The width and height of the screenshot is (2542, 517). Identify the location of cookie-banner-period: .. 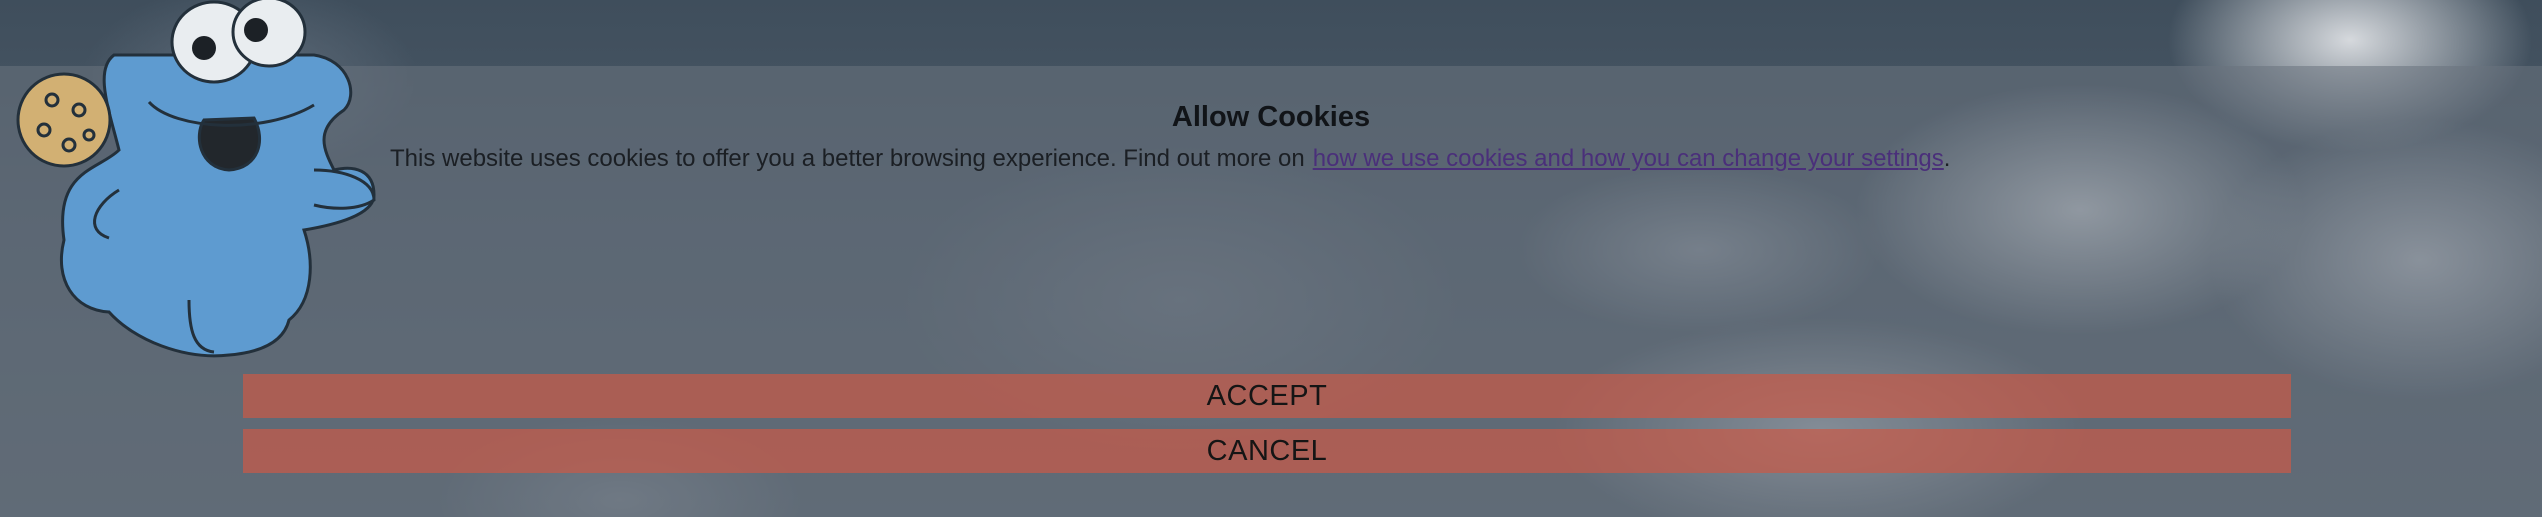
(1947, 158).